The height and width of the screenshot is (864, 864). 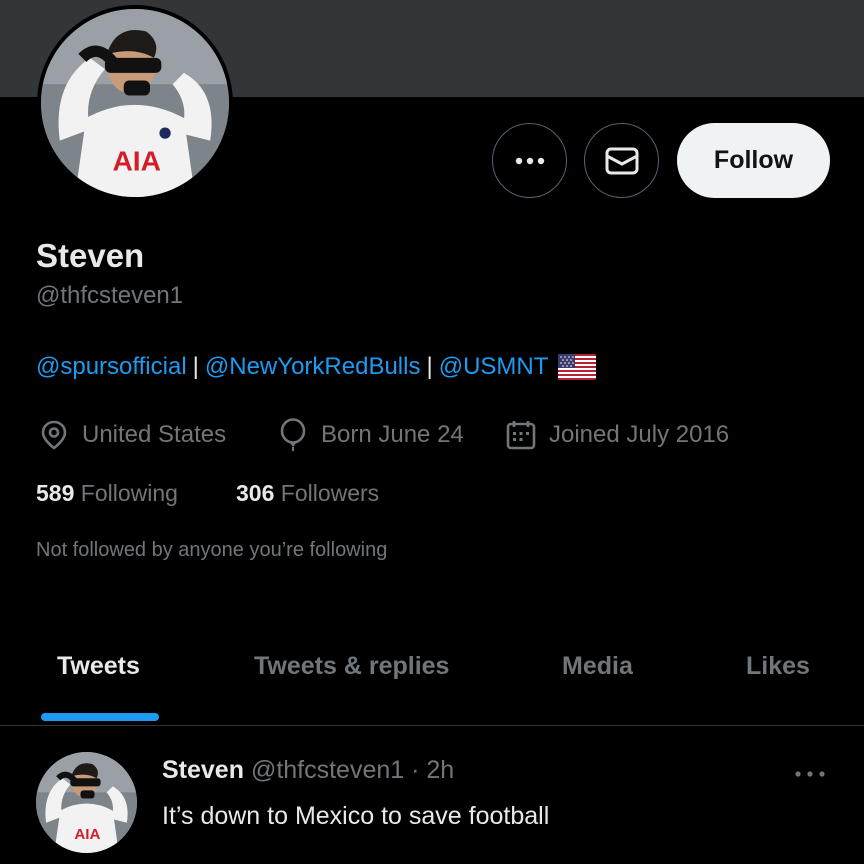 What do you see at coordinates (111, 367) in the screenshot?
I see `bio-link-spurs: @spursofficial` at bounding box center [111, 367].